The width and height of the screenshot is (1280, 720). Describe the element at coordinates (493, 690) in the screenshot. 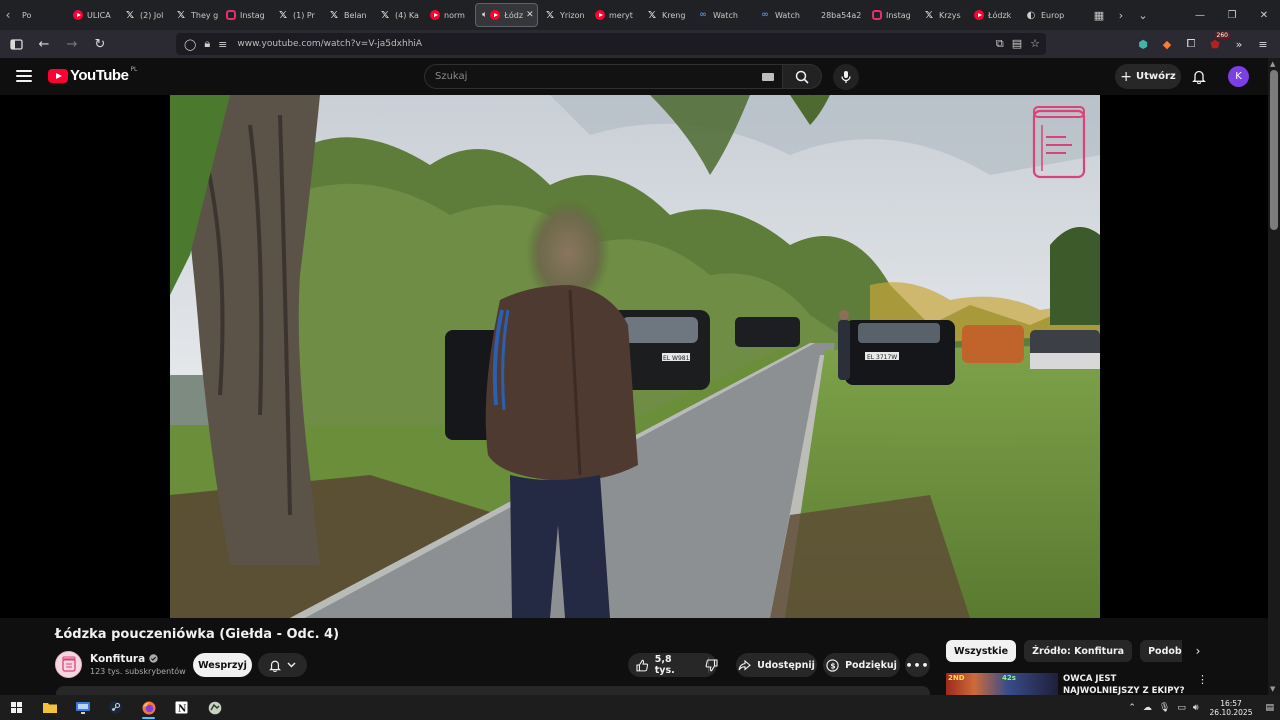

I see `description-box` at that location.